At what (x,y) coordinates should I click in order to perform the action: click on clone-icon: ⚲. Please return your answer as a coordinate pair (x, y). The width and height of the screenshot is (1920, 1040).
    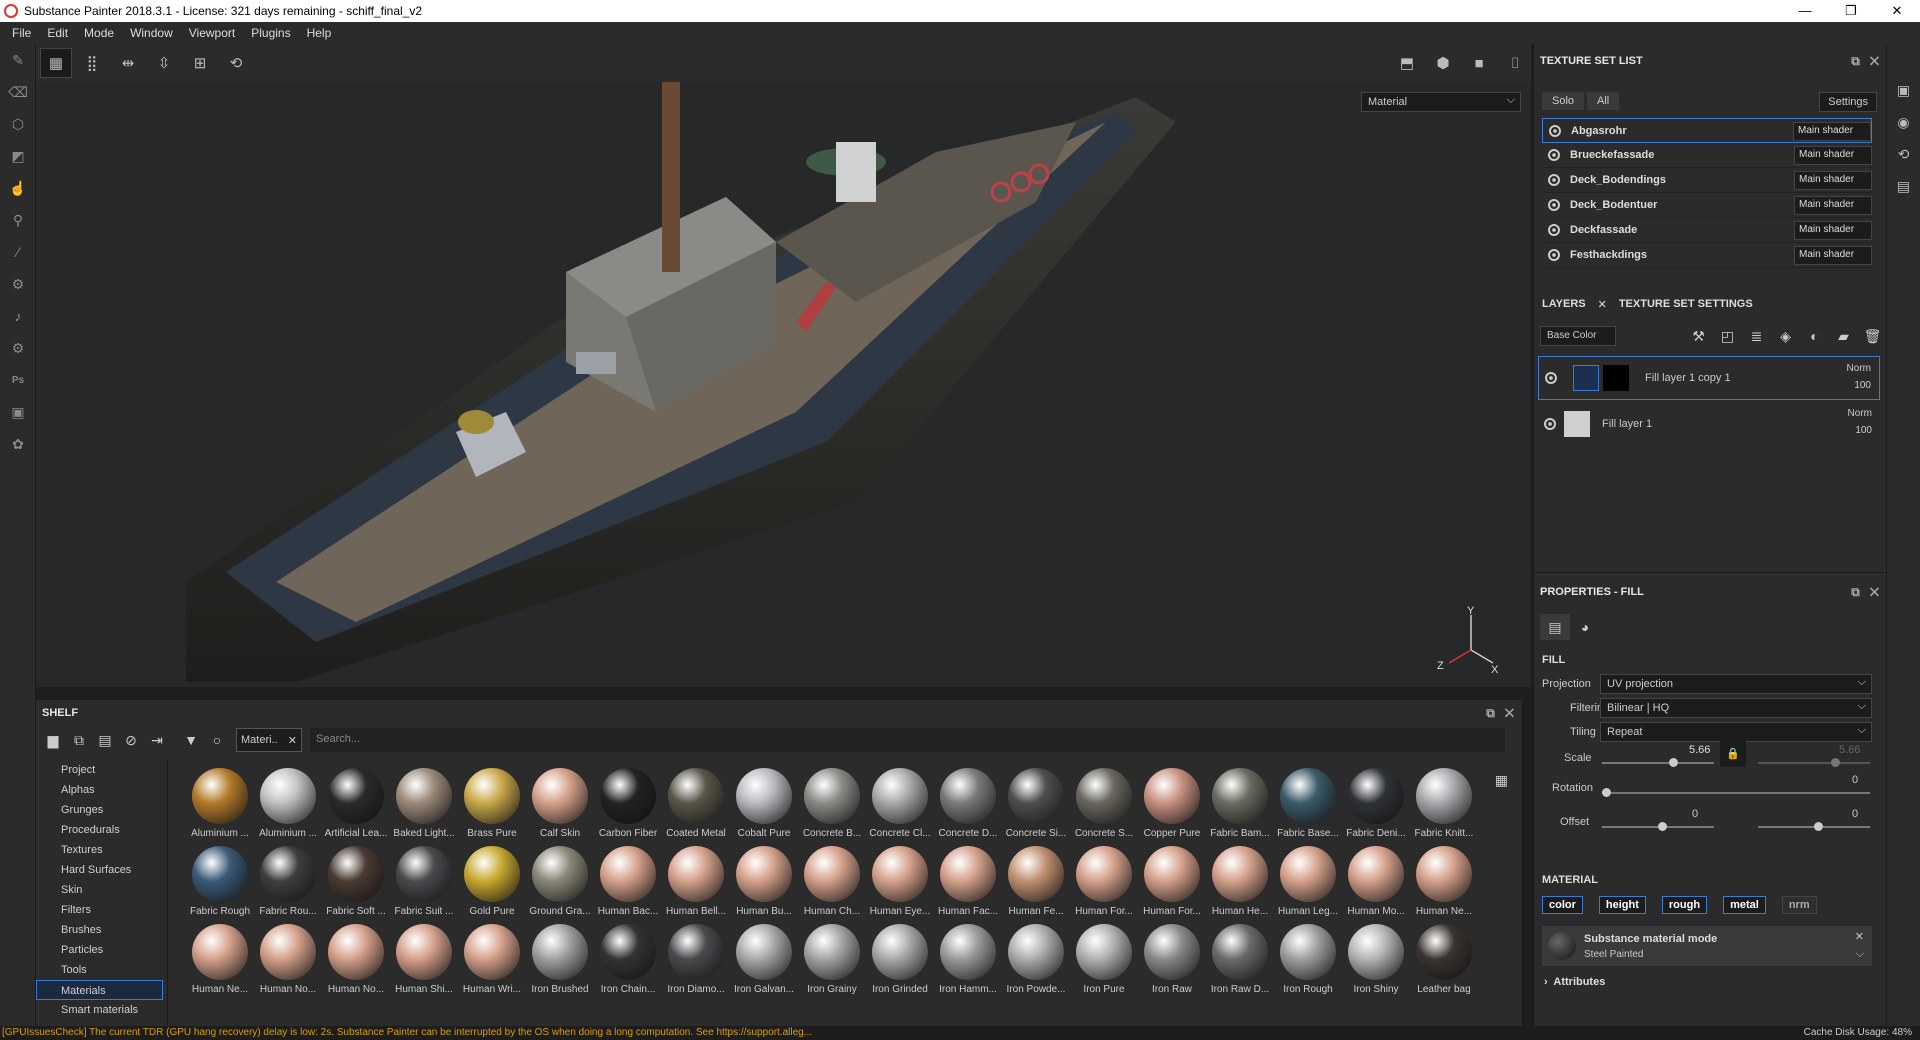
    Looking at the image, I should click on (18, 220).